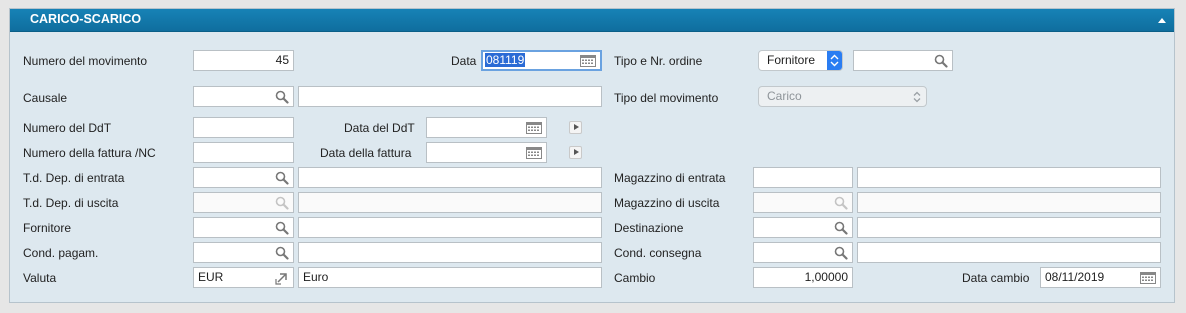  What do you see at coordinates (74, 178) in the screenshot?
I see `td-entrata-label: T.d. Dep. di entrata` at bounding box center [74, 178].